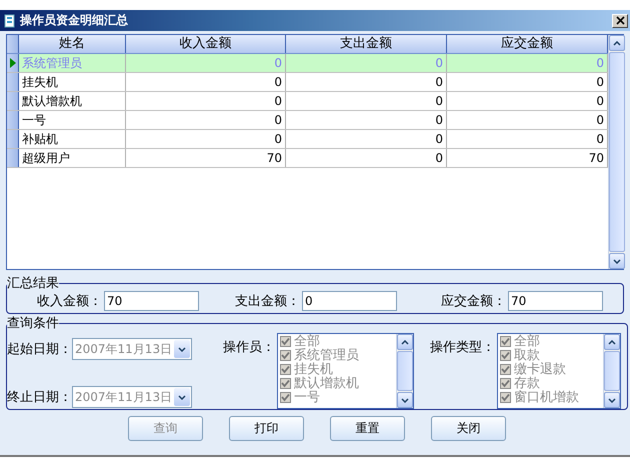 Image resolution: width=630 pixels, height=466 pixels. I want to click on dialog-button: 重置, so click(367, 428).